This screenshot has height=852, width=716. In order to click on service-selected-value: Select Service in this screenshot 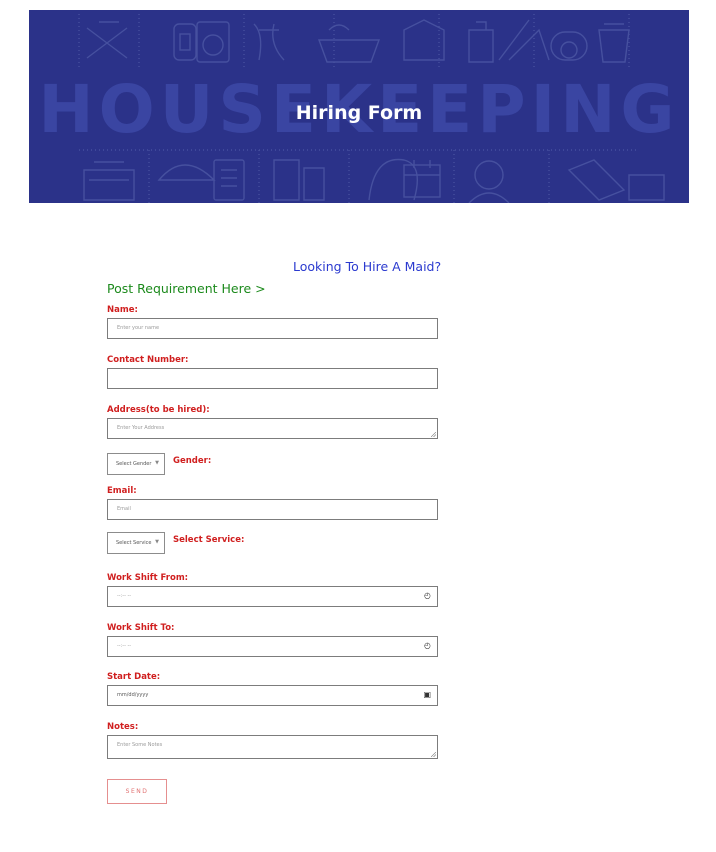, I will do `click(134, 543)`.